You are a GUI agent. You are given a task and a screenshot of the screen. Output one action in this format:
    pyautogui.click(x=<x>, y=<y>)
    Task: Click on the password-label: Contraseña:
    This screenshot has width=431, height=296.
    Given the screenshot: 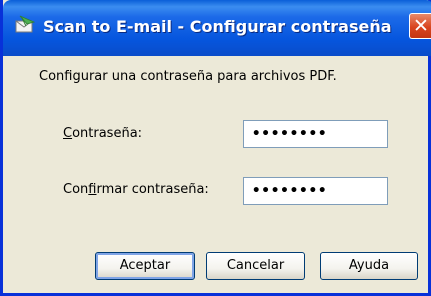 What is the action you would take?
    pyautogui.click(x=102, y=133)
    